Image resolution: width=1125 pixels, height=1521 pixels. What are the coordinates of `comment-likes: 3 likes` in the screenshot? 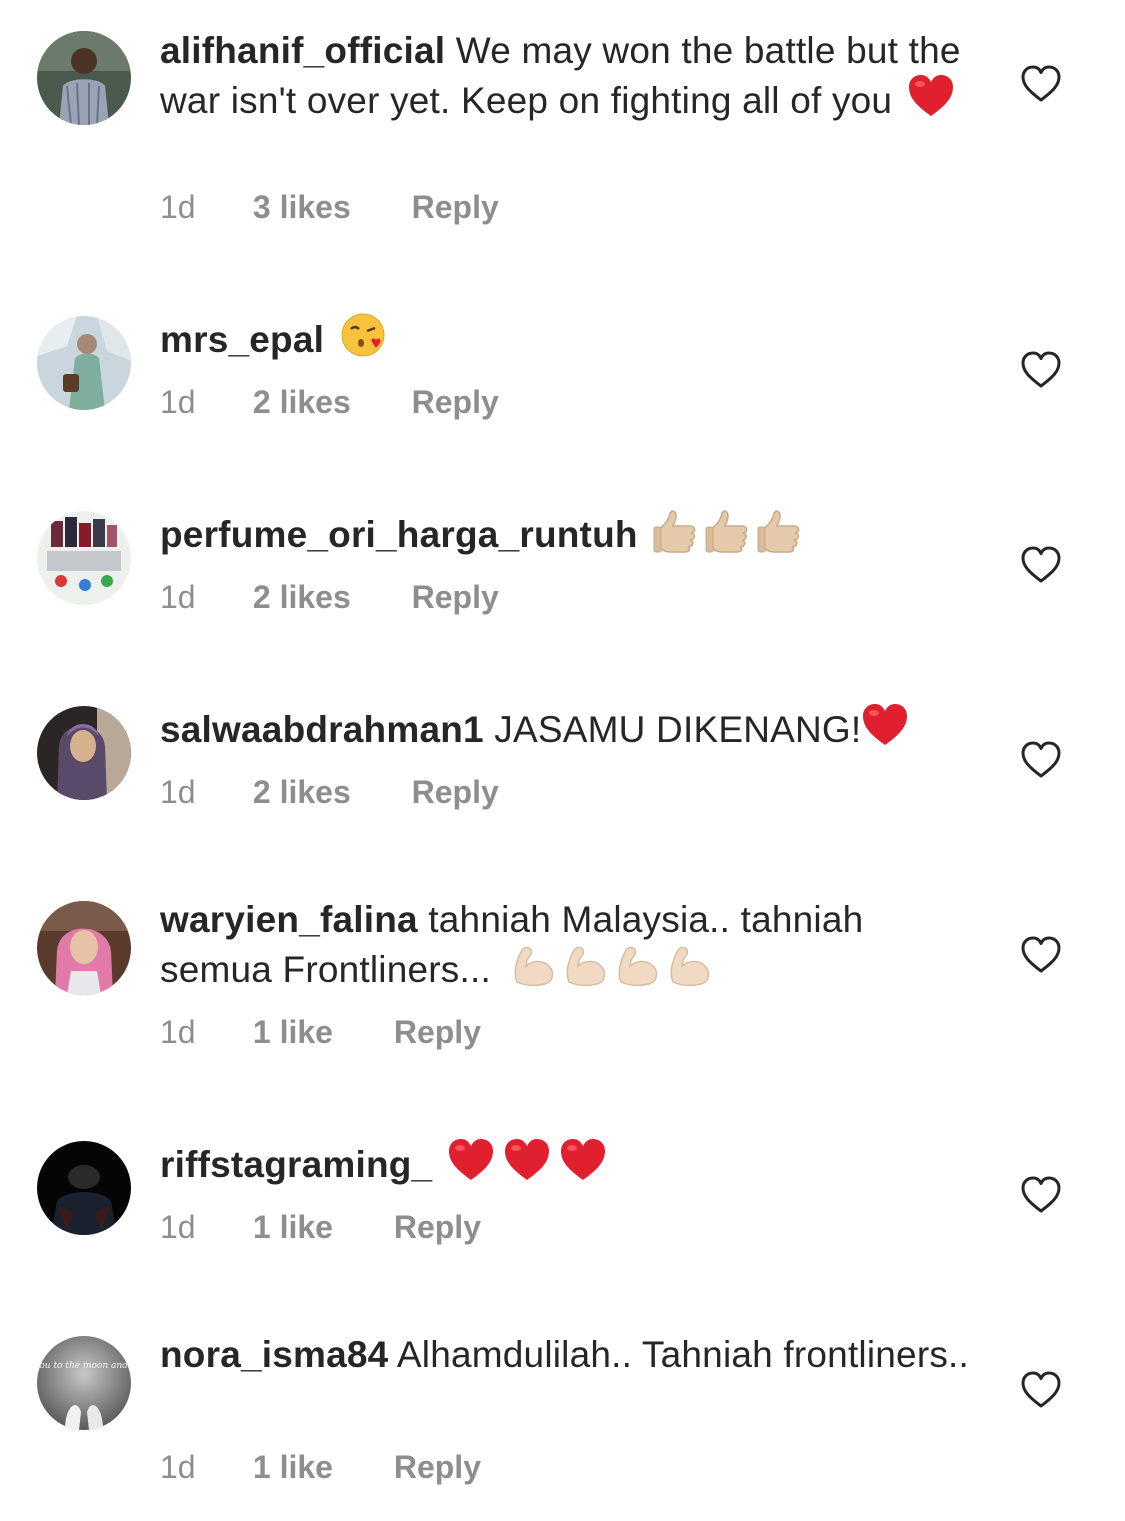 It's located at (302, 207).